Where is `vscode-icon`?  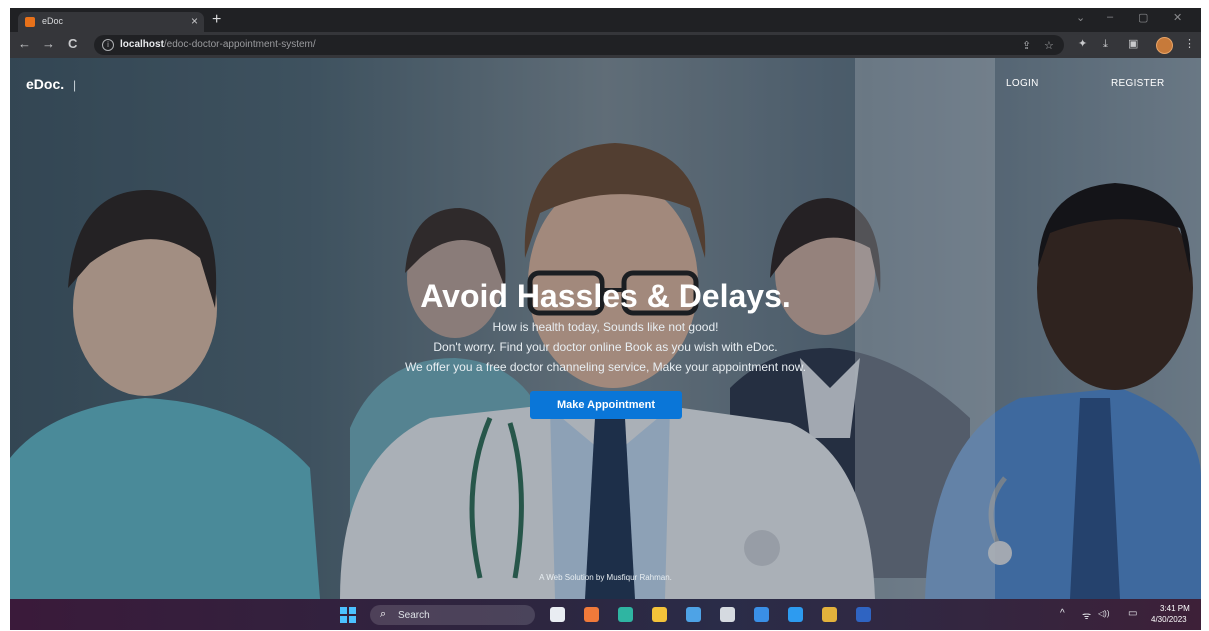
vscode-icon is located at coordinates (795, 614).